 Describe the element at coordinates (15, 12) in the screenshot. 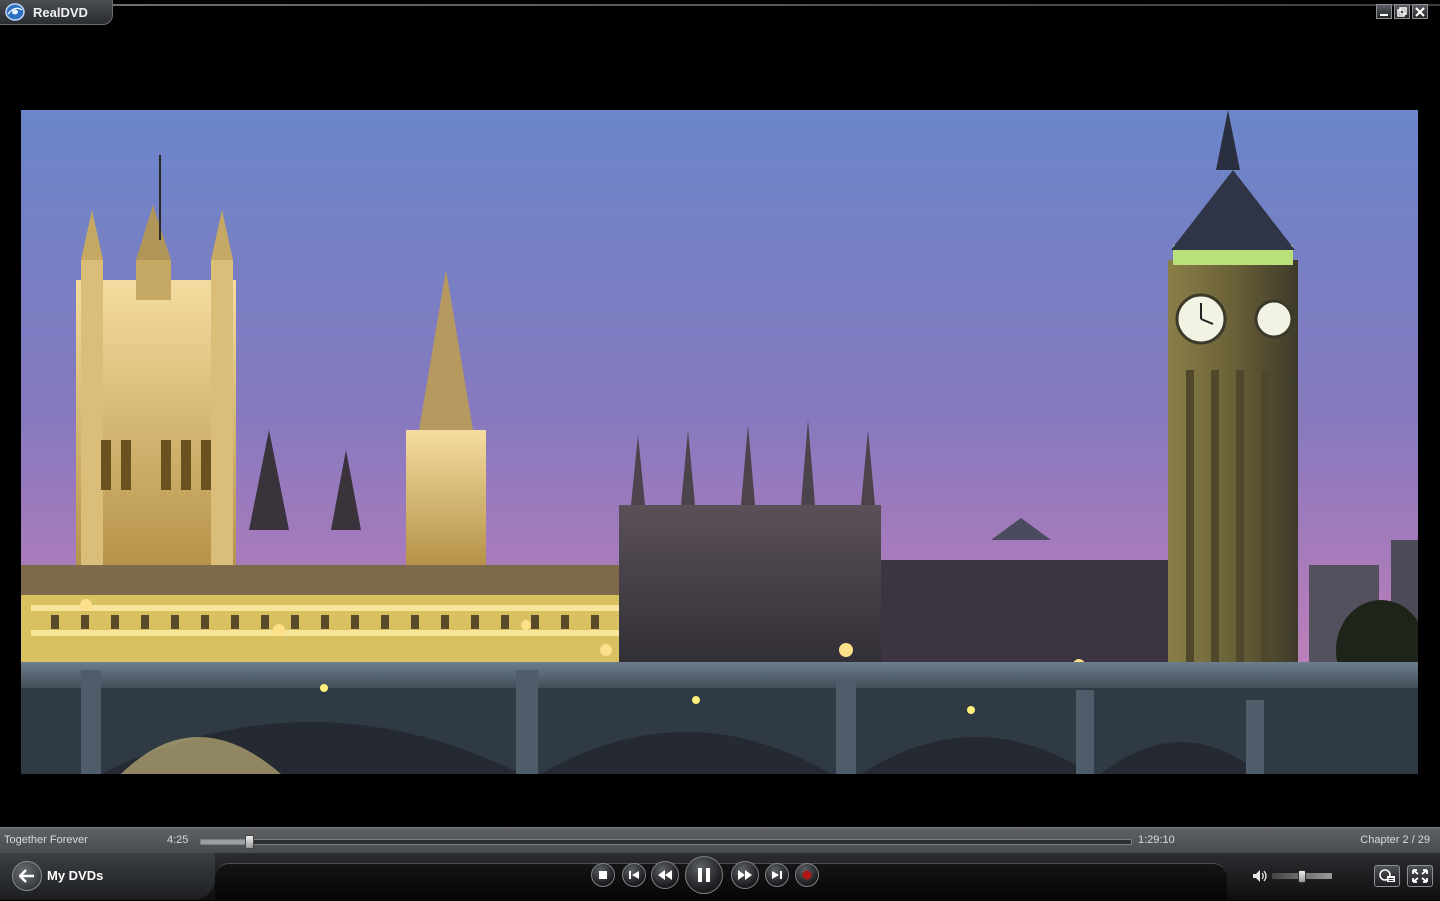

I see `realdvd-logo-icon` at that location.